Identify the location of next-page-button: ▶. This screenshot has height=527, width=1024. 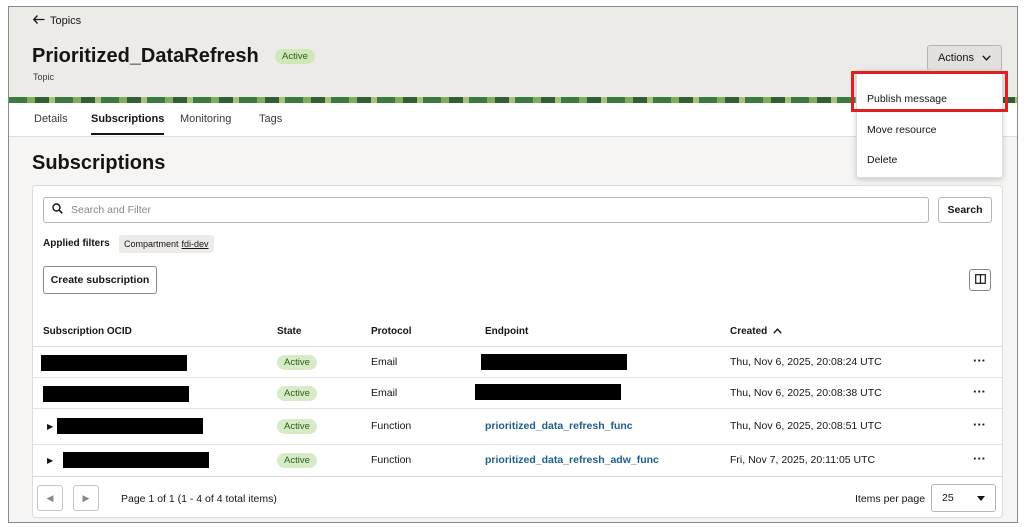
(86, 498).